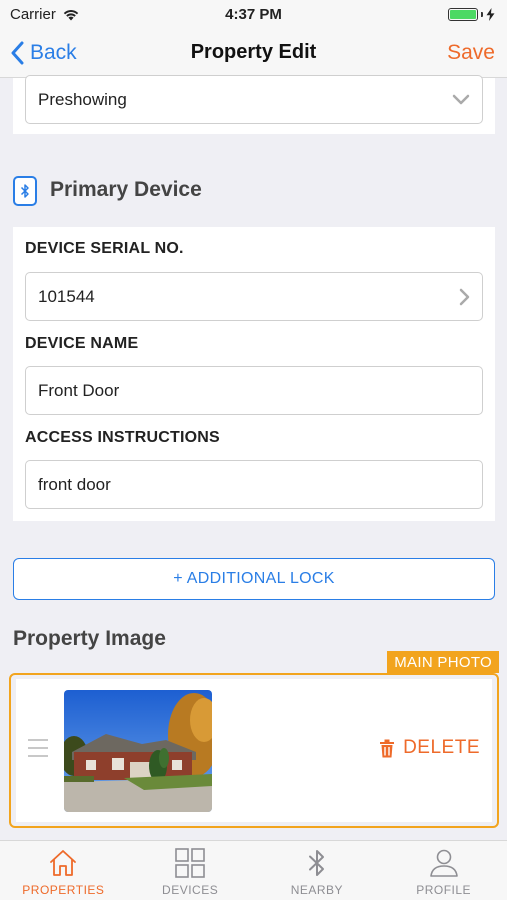 The width and height of the screenshot is (507, 900). What do you see at coordinates (317, 890) in the screenshot?
I see `tab-nearby-label: NEARBY` at bounding box center [317, 890].